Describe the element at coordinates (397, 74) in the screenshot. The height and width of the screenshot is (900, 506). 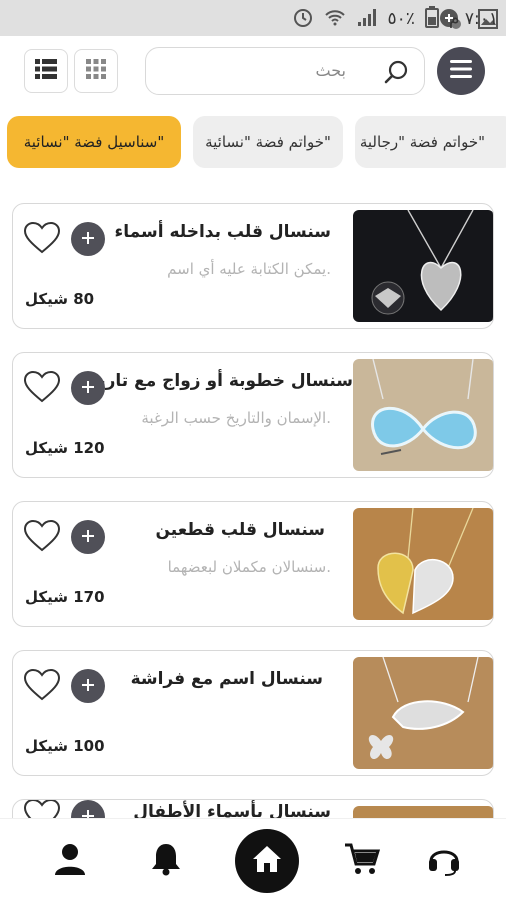
I see `search-icon` at that location.